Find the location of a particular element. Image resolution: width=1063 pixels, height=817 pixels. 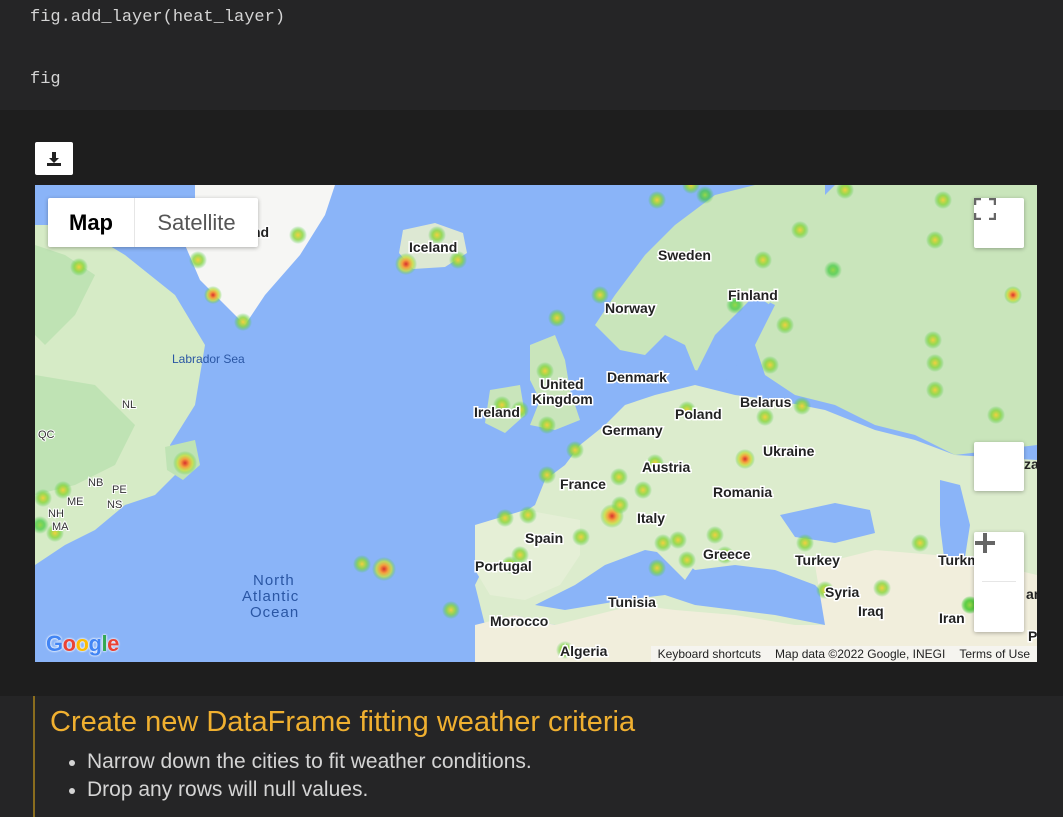

map-label: MA is located at coordinates (60, 527).